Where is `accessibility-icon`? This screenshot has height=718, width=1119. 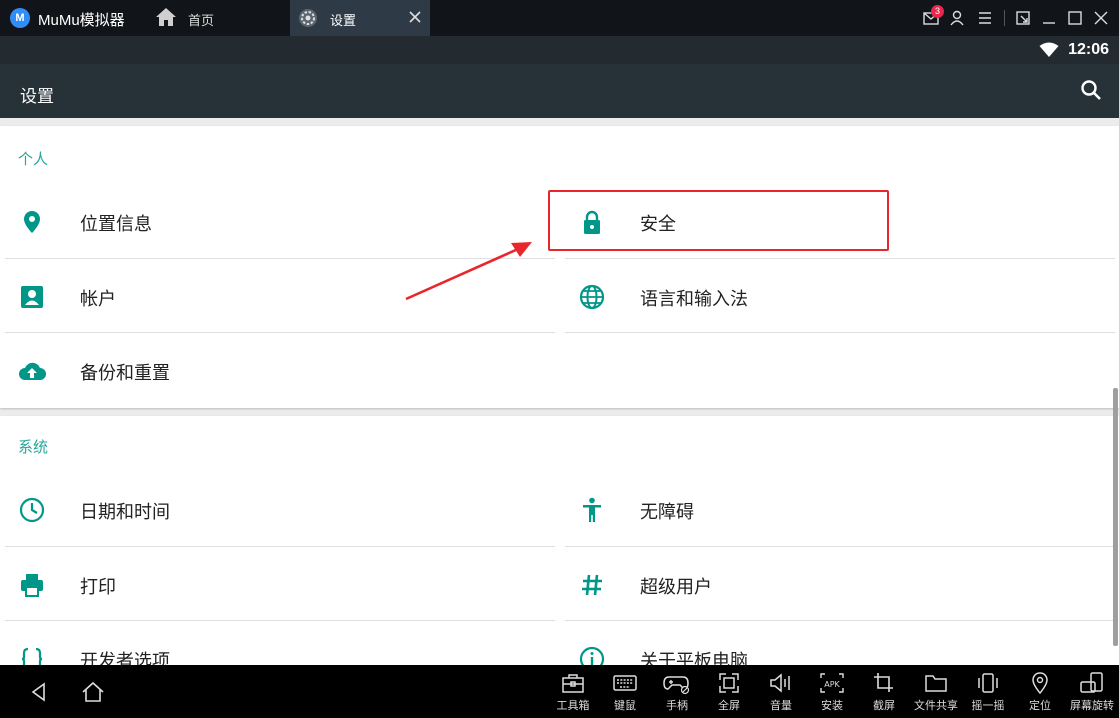
accessibility-icon is located at coordinates (592, 509).